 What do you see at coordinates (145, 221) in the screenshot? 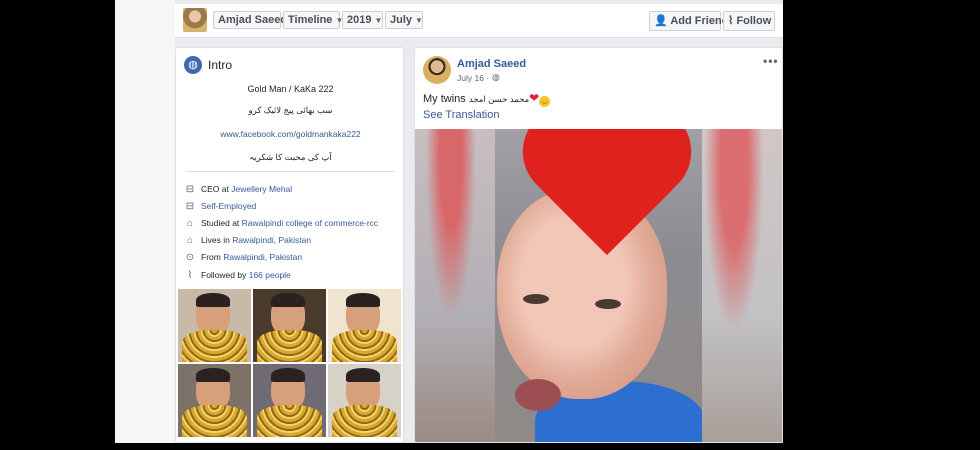
I see `left-margin` at bounding box center [145, 221].